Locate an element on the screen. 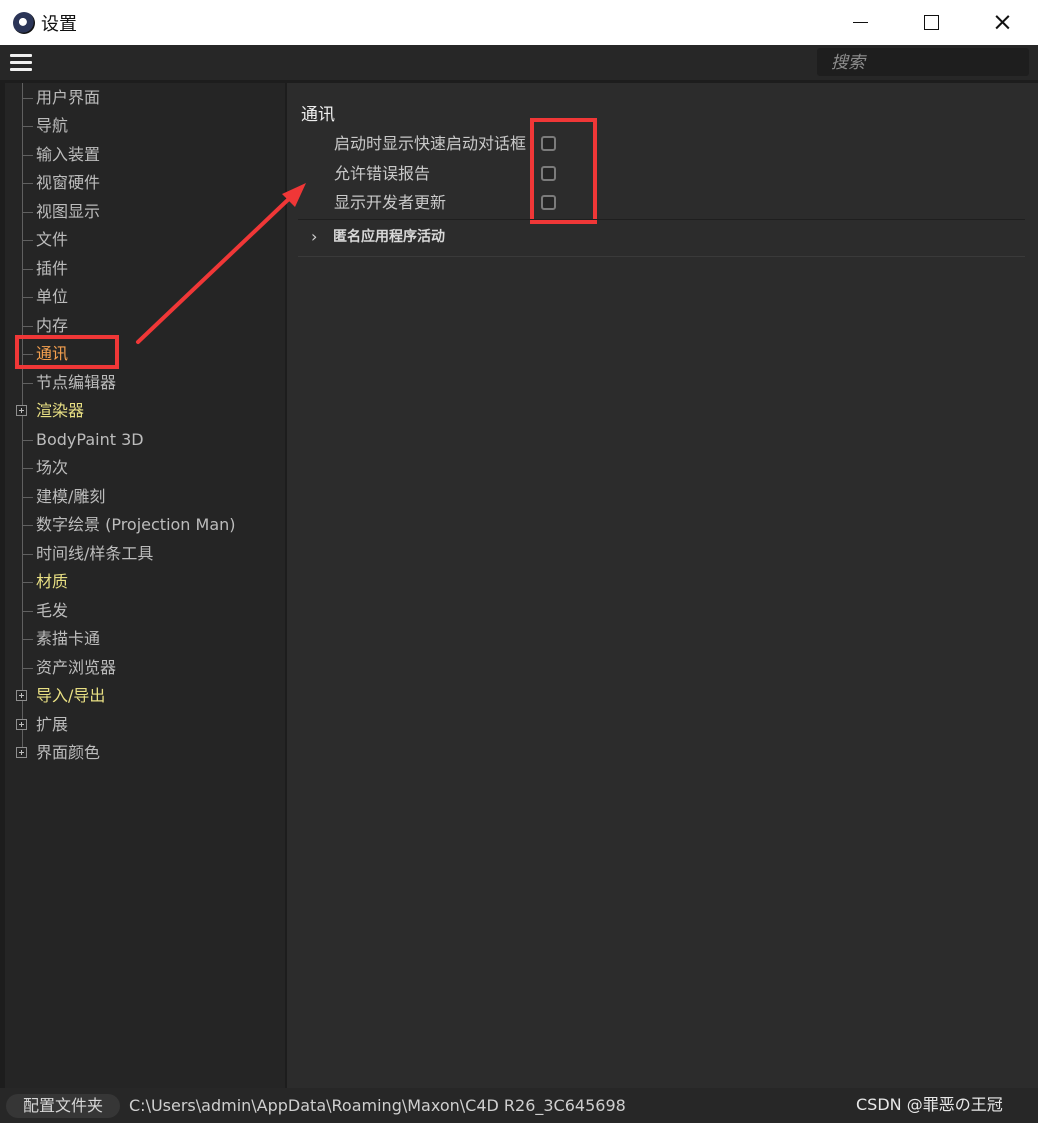 This screenshot has width=1038, height=1123. sidebar-item-renderer: 渲染器 is located at coordinates (145, 411).